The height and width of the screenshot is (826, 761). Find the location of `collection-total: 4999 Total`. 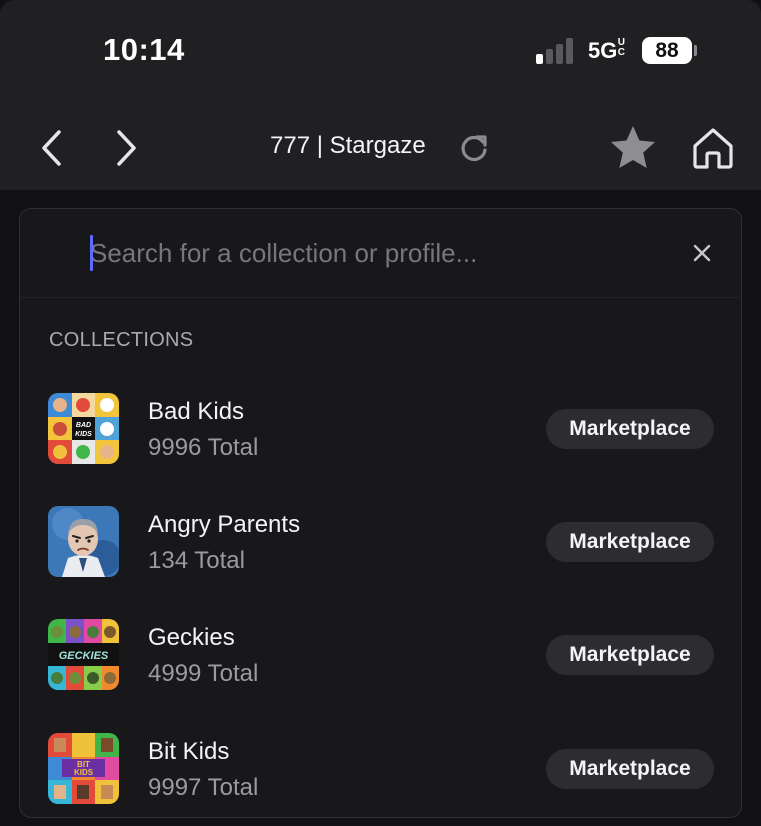

collection-total: 4999 Total is located at coordinates (203, 673).